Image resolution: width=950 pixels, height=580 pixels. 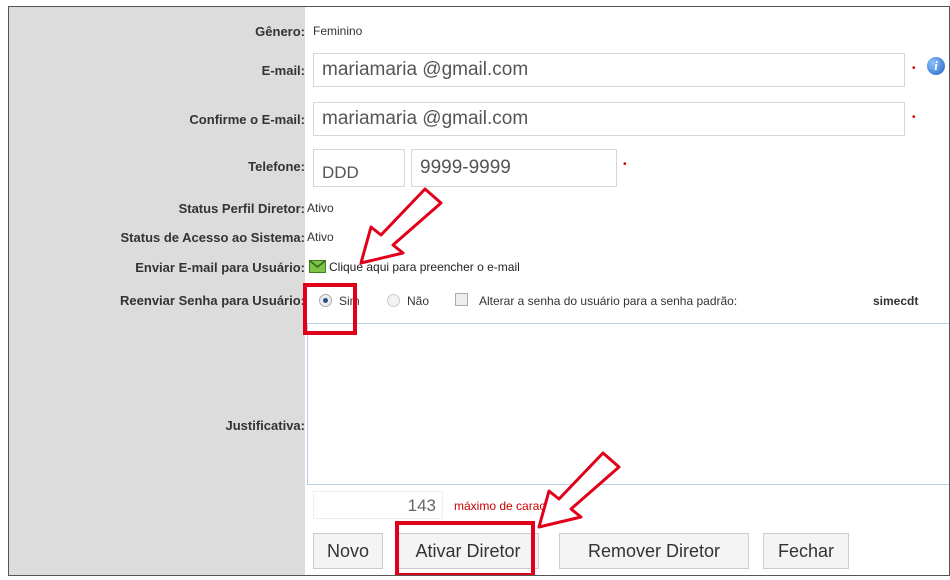 I want to click on row-email: E-mail: mariamaria @gmail.com • i, so click(x=479, y=71).